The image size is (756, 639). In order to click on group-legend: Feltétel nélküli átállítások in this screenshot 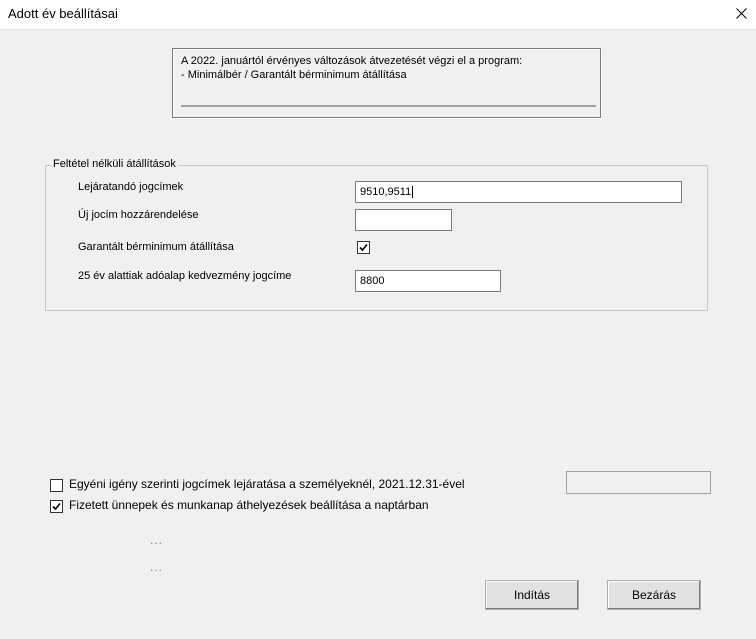, I will do `click(114, 164)`.